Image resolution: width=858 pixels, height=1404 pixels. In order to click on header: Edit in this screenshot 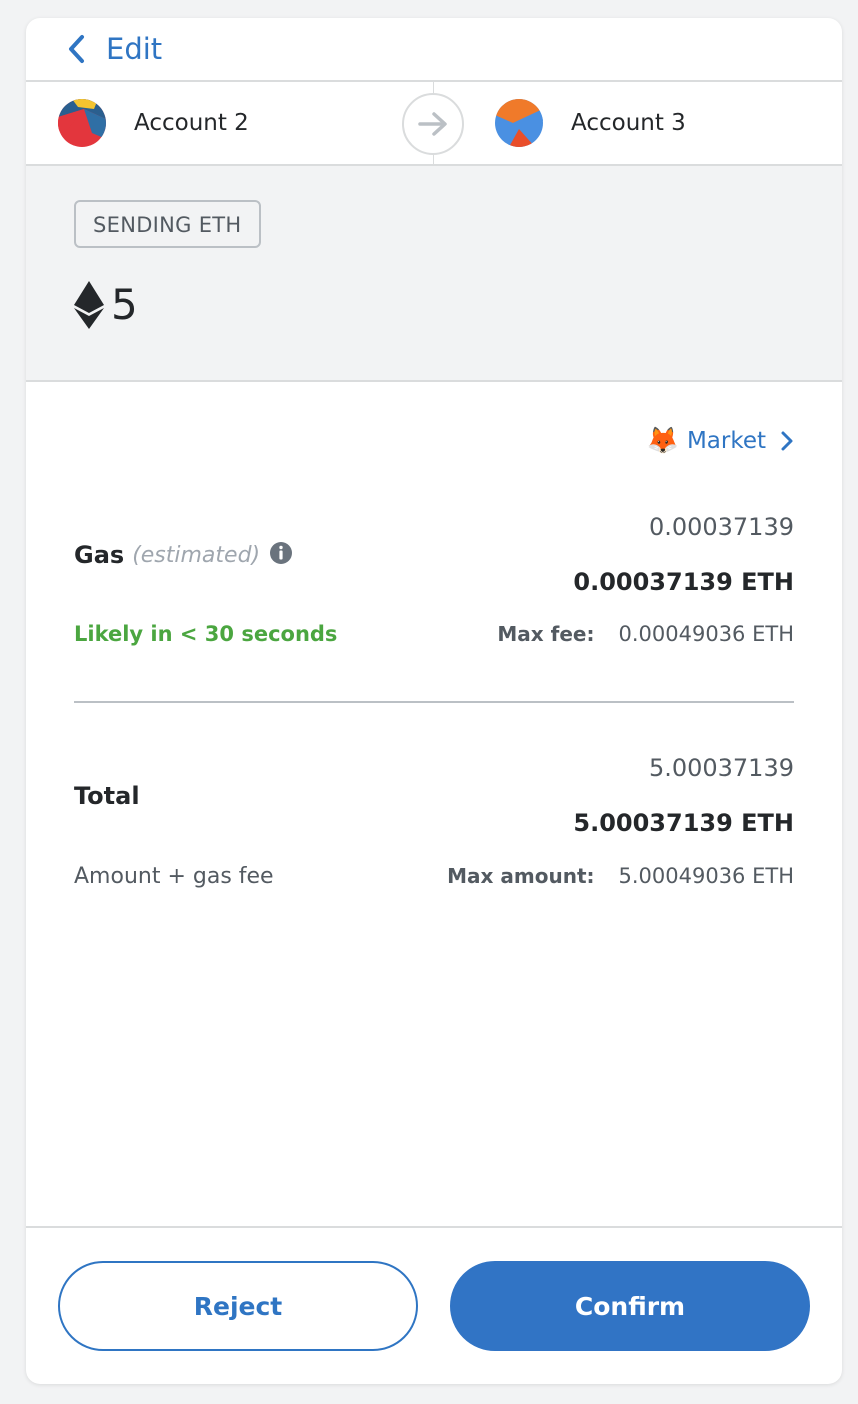, I will do `click(434, 50)`.